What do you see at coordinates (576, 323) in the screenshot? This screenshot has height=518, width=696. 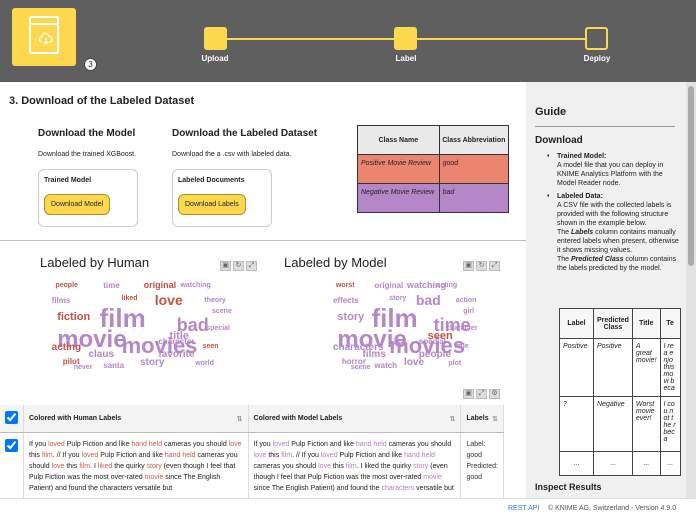 I see `example-header: Label` at bounding box center [576, 323].